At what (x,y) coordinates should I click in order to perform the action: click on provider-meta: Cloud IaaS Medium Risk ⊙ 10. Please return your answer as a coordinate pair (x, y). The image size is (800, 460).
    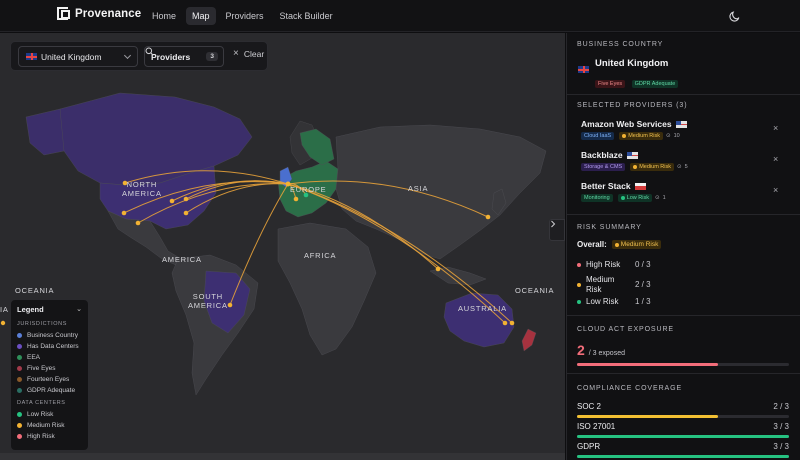
    Looking at the image, I should click on (686, 136).